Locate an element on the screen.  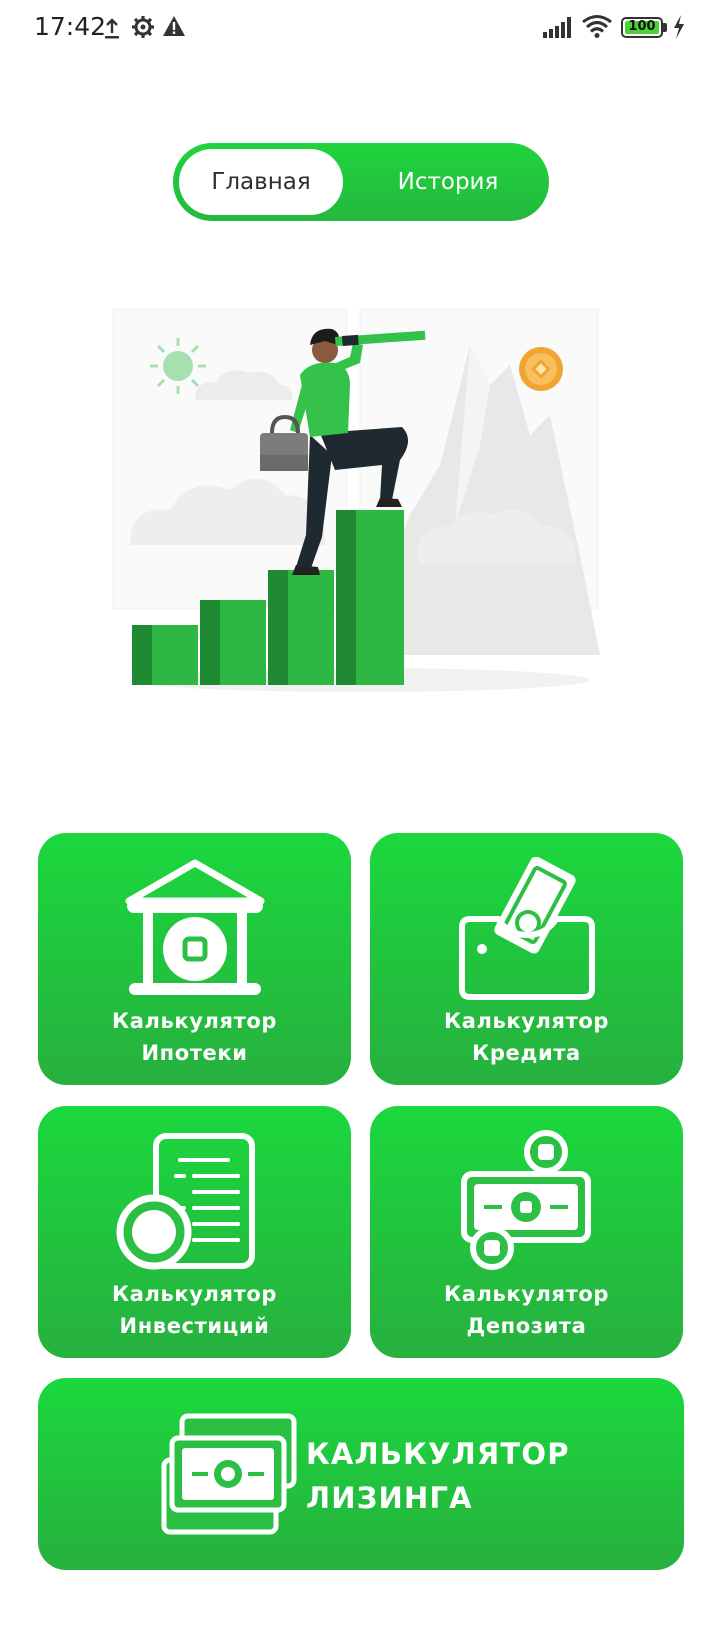
battery-level: 100 is located at coordinates (642, 26).